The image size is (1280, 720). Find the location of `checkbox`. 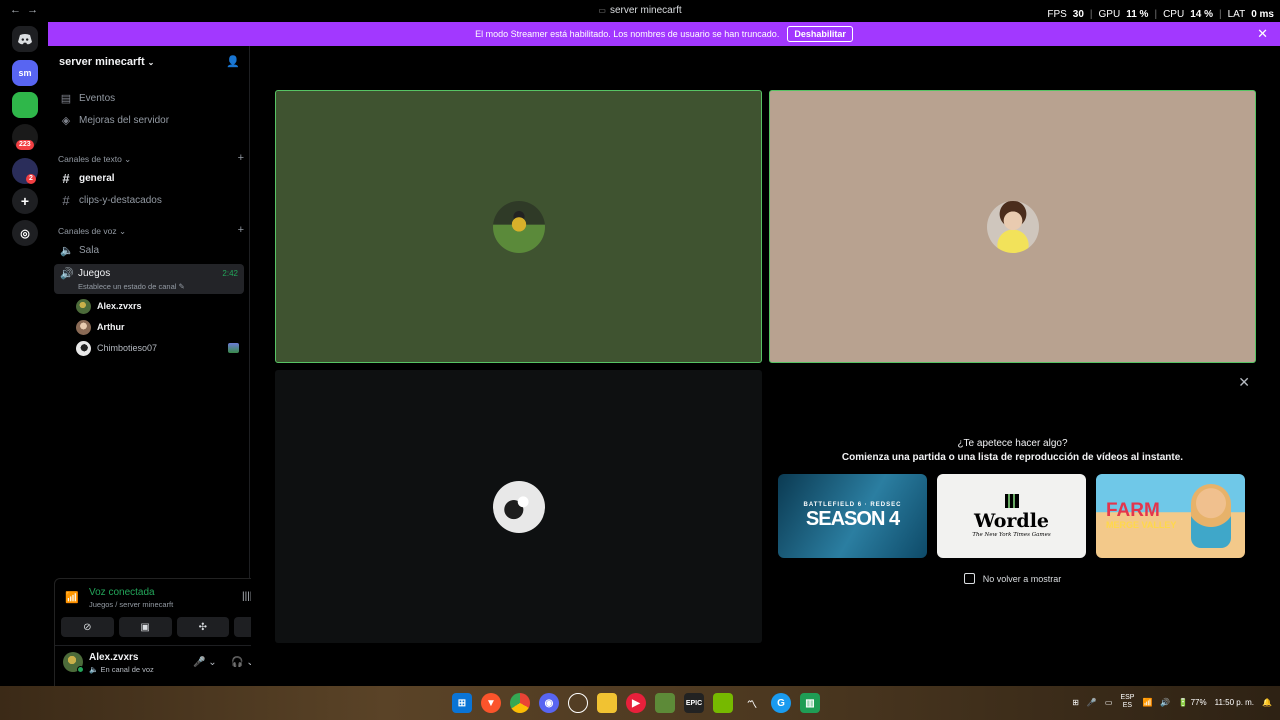

checkbox is located at coordinates (969, 578).